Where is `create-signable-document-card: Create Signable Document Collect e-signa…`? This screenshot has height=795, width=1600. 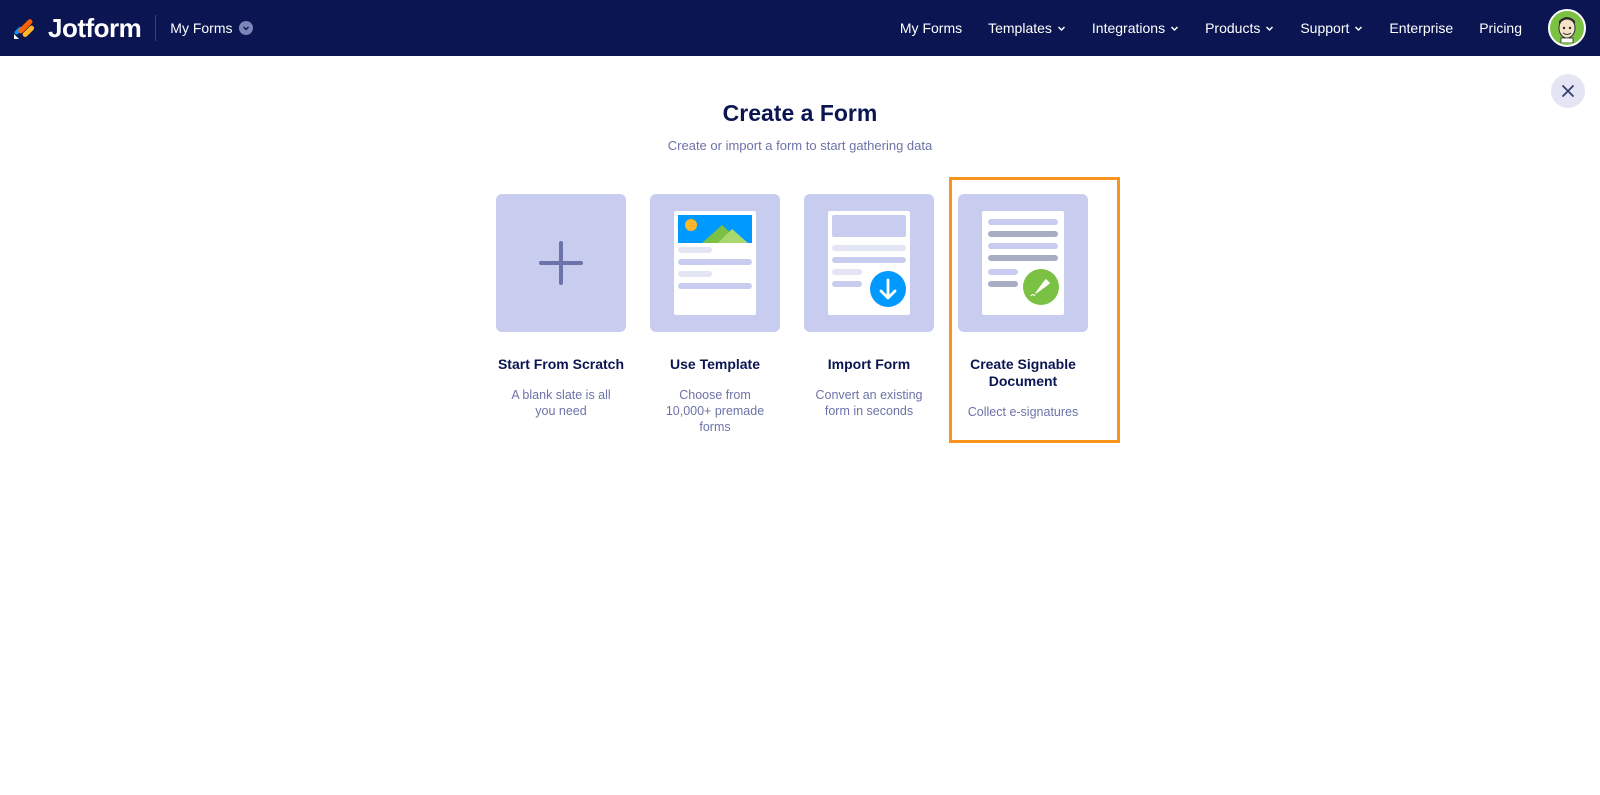
create-signable-document-card: Create Signable Document Collect e-signa… is located at coordinates (1023, 314).